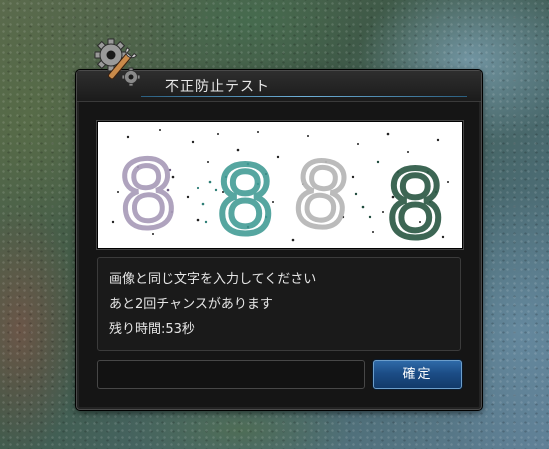  What do you see at coordinates (231, 374) in the screenshot?
I see `answer-input` at bounding box center [231, 374].